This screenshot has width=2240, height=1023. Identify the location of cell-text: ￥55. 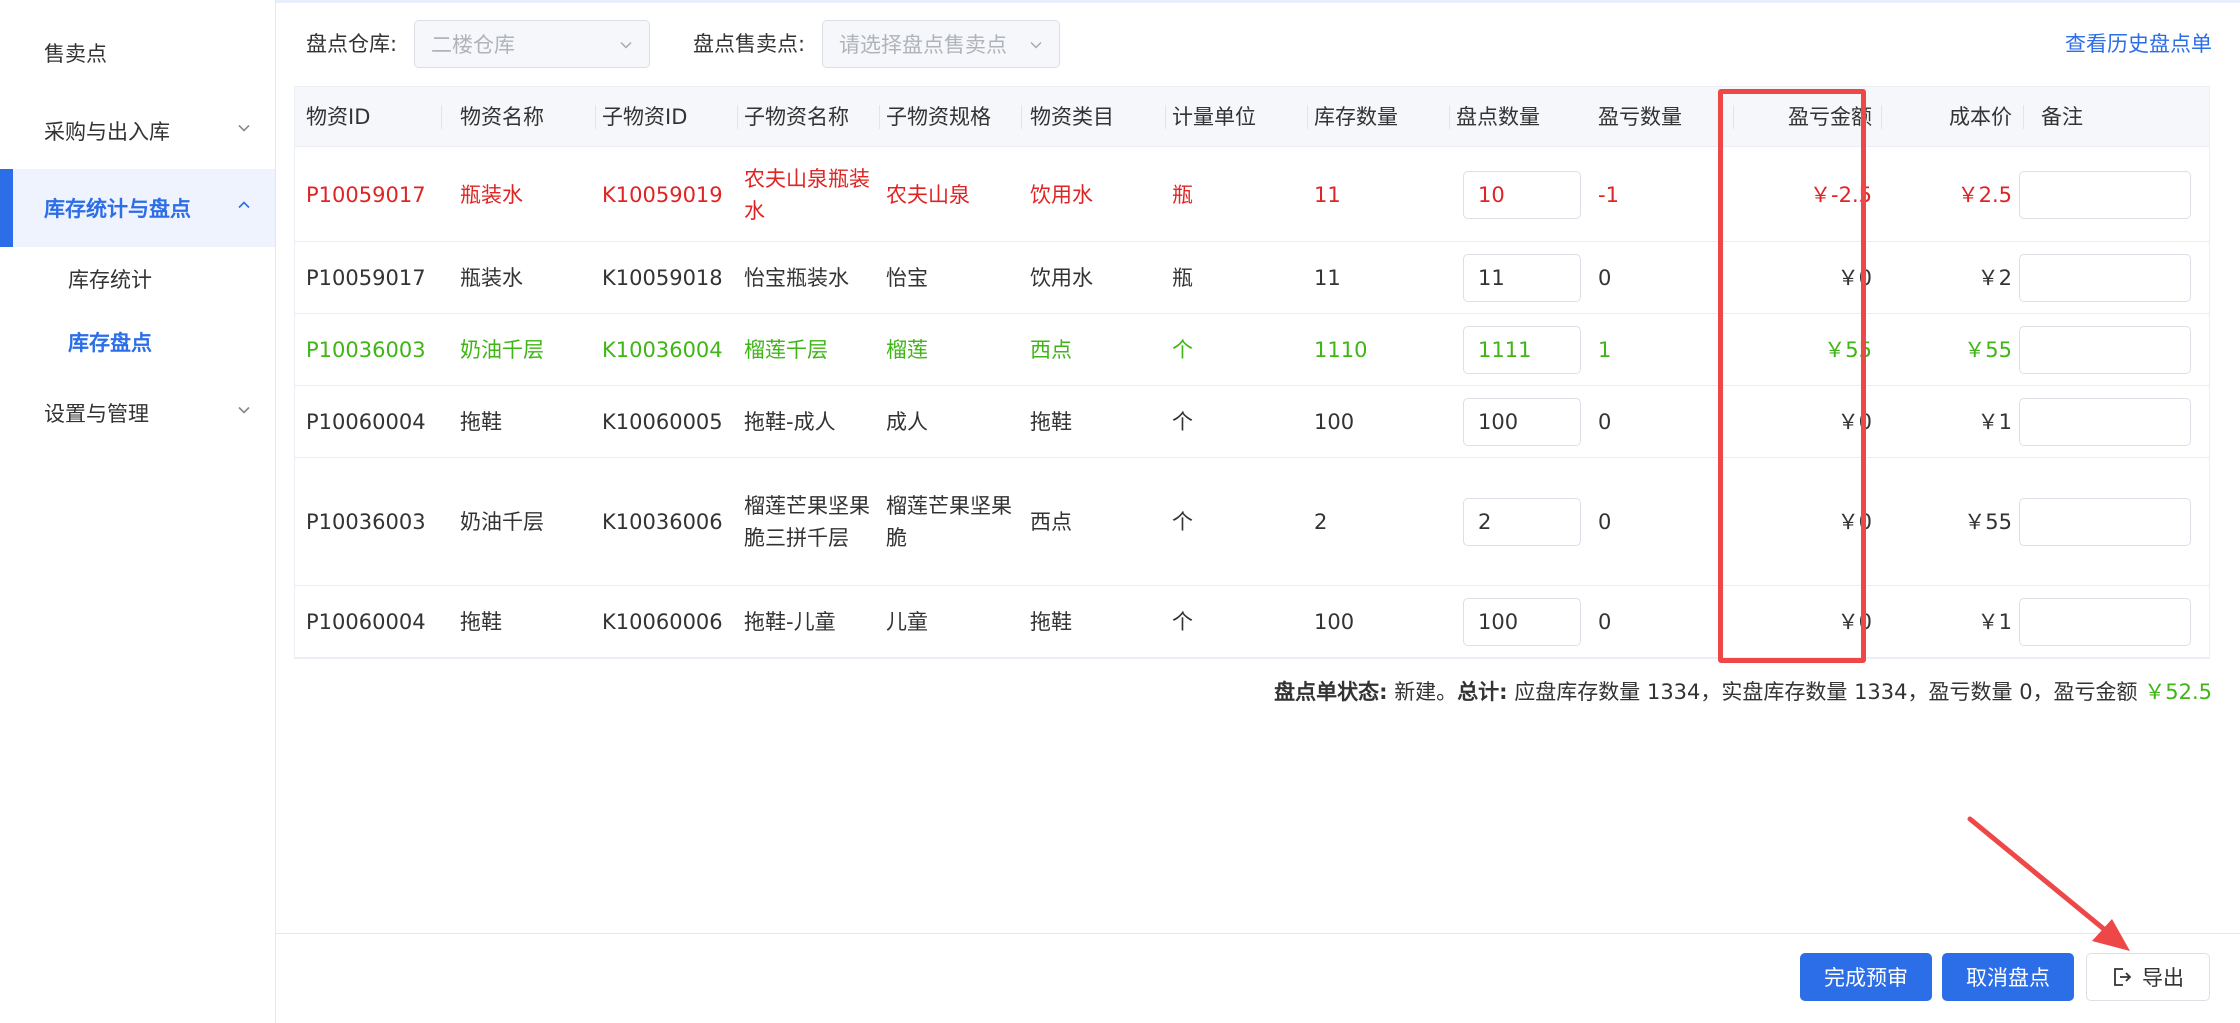
(1988, 350).